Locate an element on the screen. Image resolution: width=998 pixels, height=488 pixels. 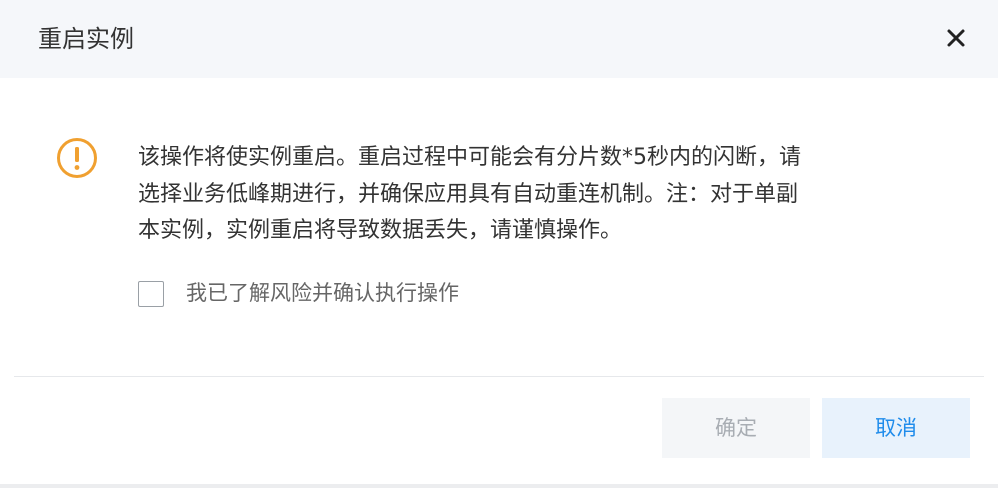
warning-message-line: 选择业务低峰期进行，并确保应用具有自动重连机制。注：对于单副 is located at coordinates (468, 194).